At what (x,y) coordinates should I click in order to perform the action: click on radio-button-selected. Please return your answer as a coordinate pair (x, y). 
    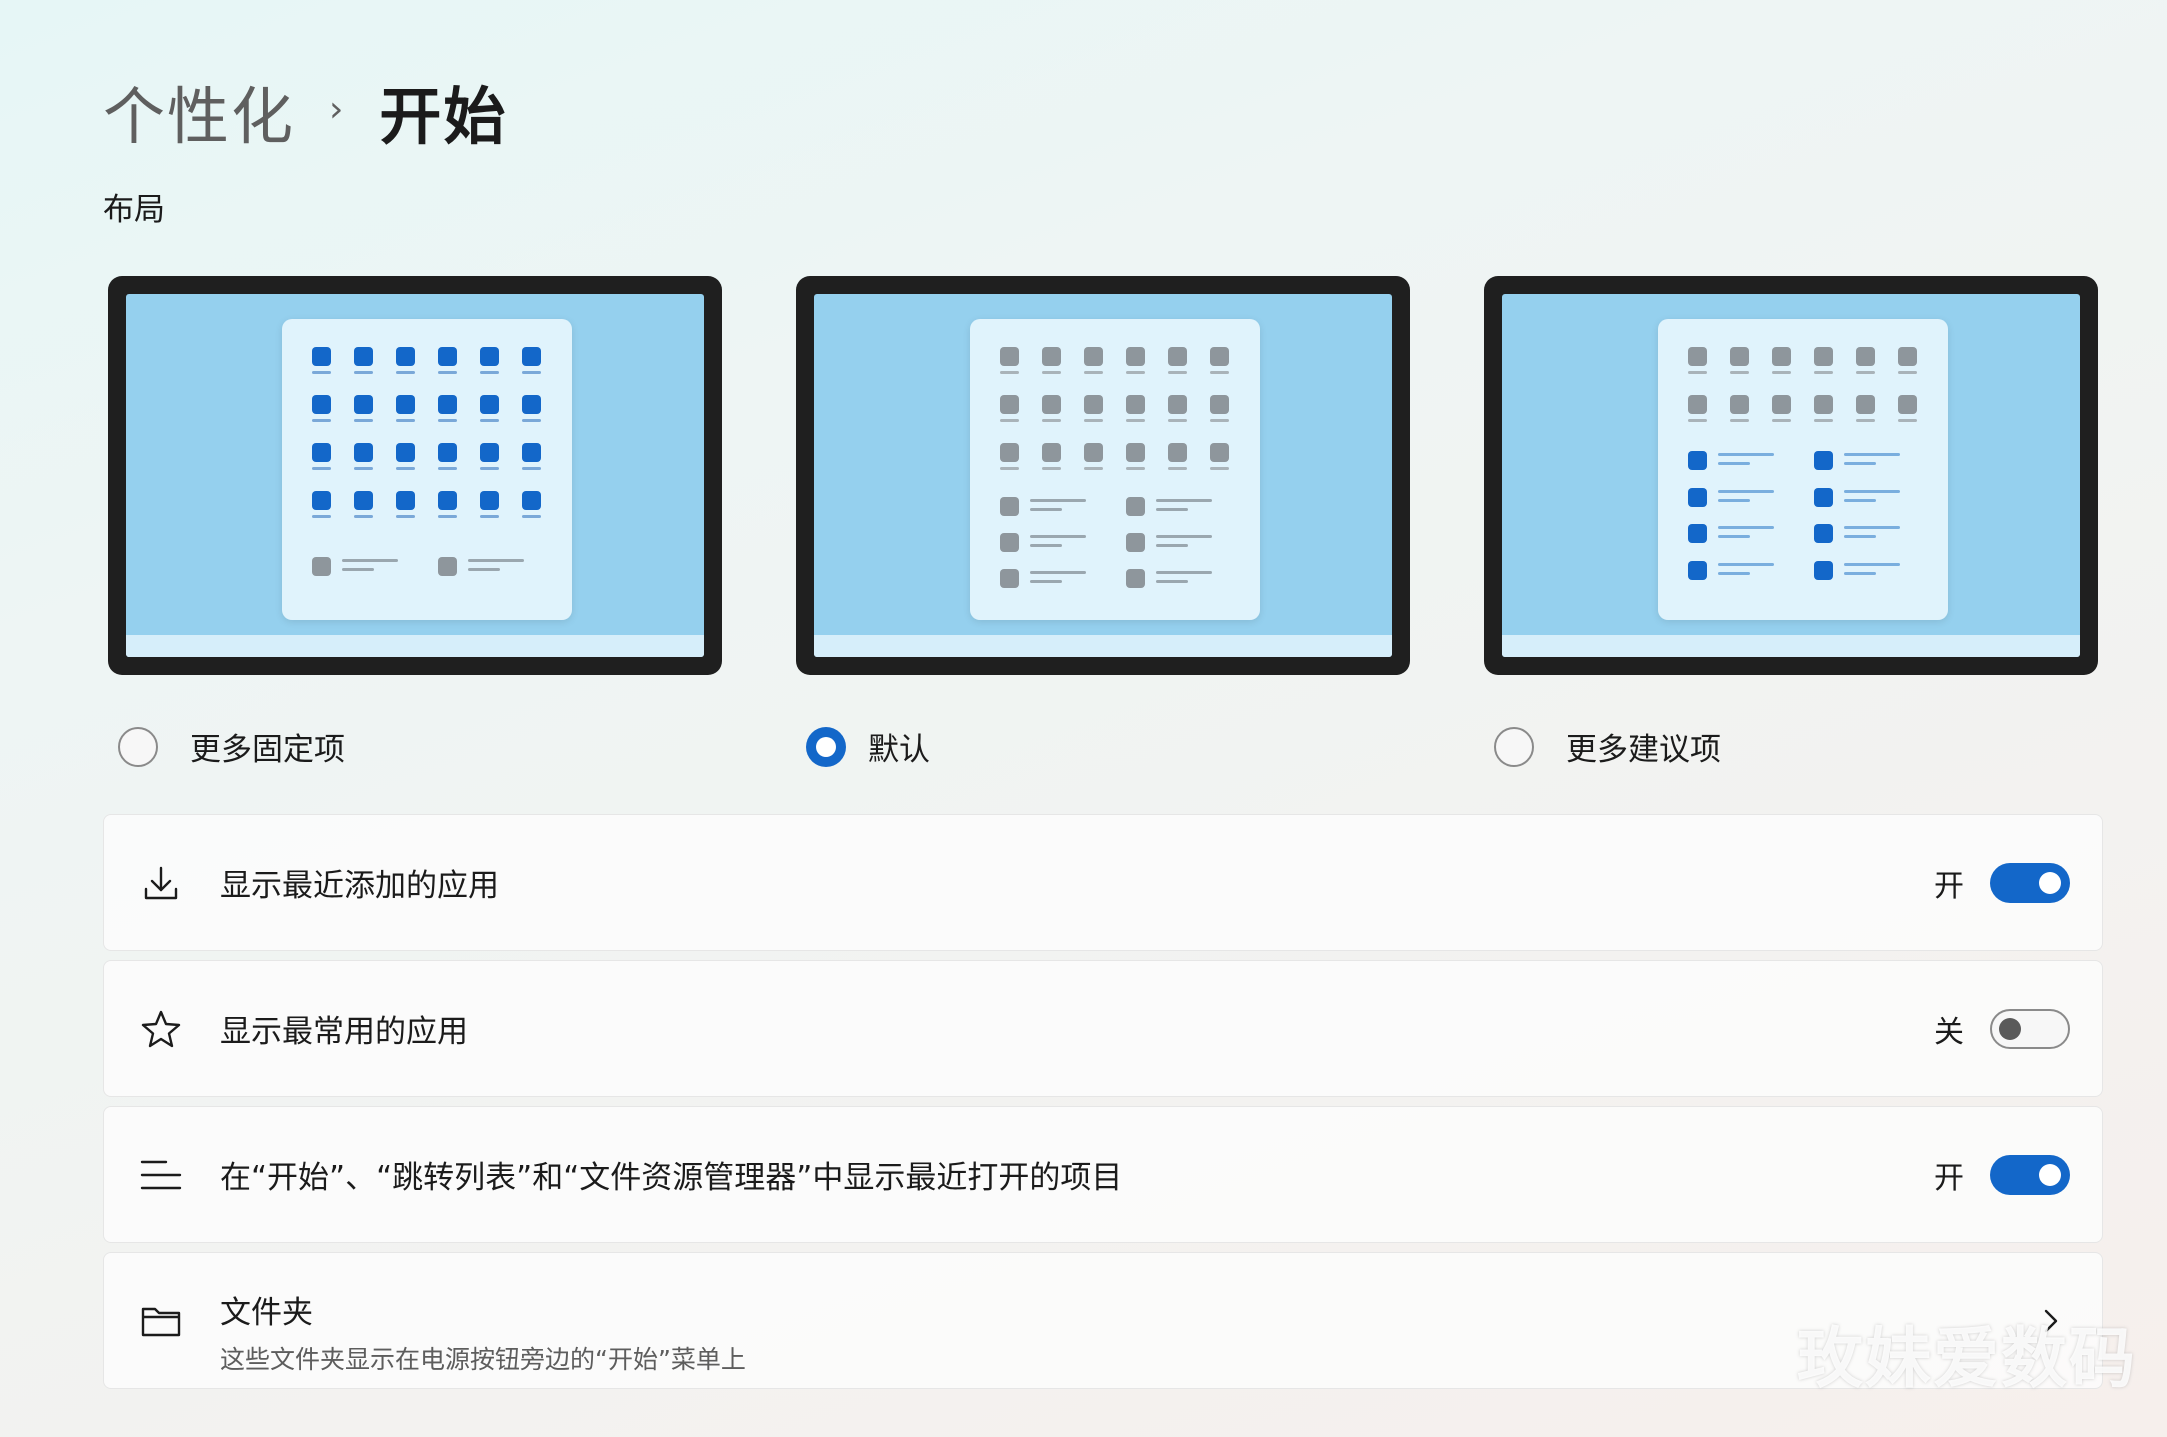
    Looking at the image, I should click on (826, 746).